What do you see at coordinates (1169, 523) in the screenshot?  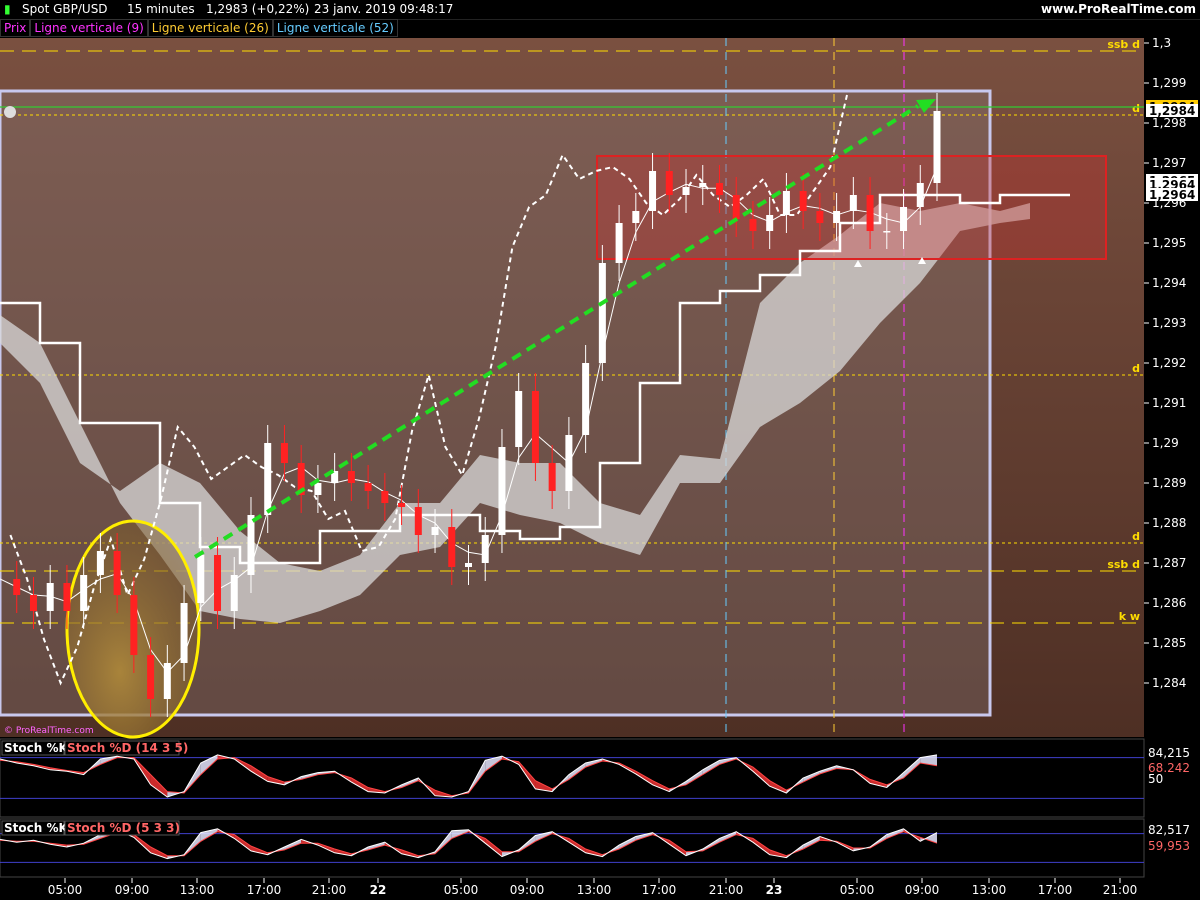 I see `y-tick-label: 1,288` at bounding box center [1169, 523].